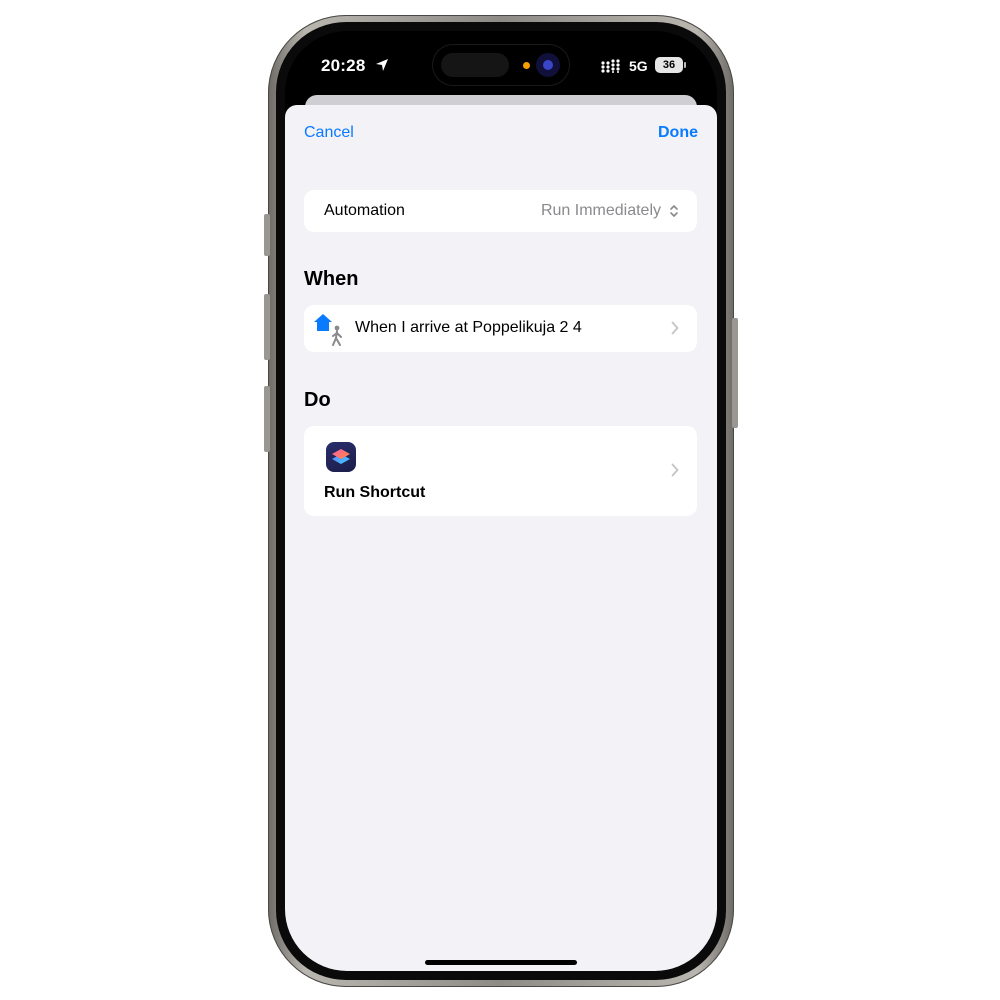 The height and width of the screenshot is (1000, 1000). I want to click on automation-mode-value: Run Immediately, so click(601, 211).